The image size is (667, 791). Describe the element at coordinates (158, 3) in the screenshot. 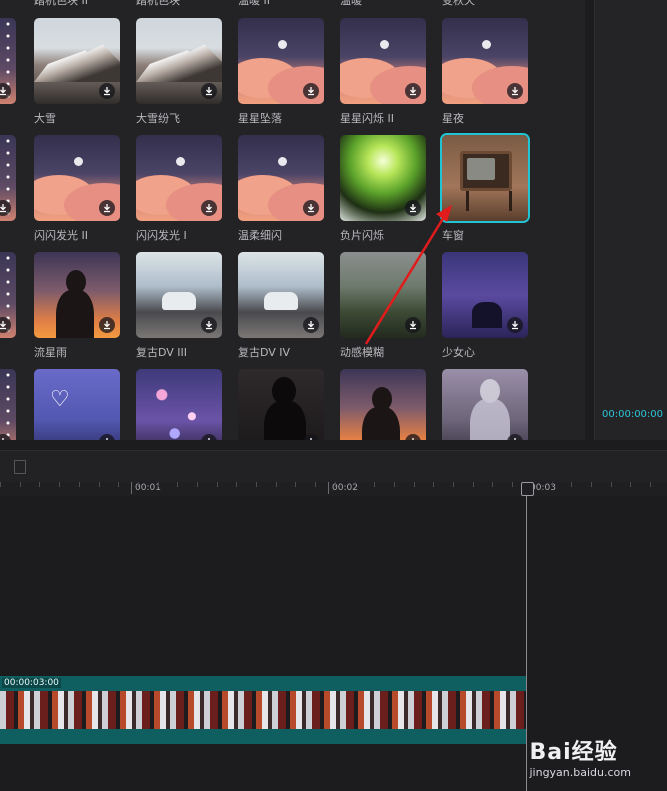

I see `effect-label-partial: 踏机色块` at that location.